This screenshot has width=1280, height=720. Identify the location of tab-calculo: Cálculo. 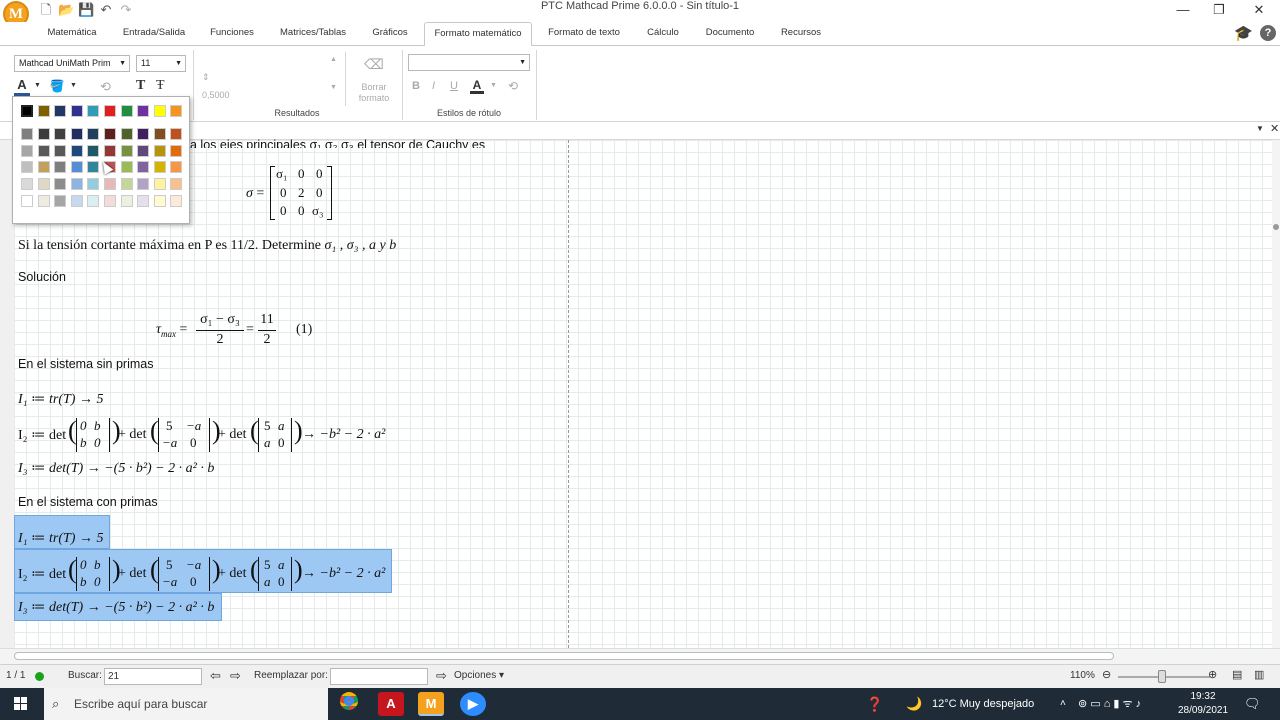
(663, 34).